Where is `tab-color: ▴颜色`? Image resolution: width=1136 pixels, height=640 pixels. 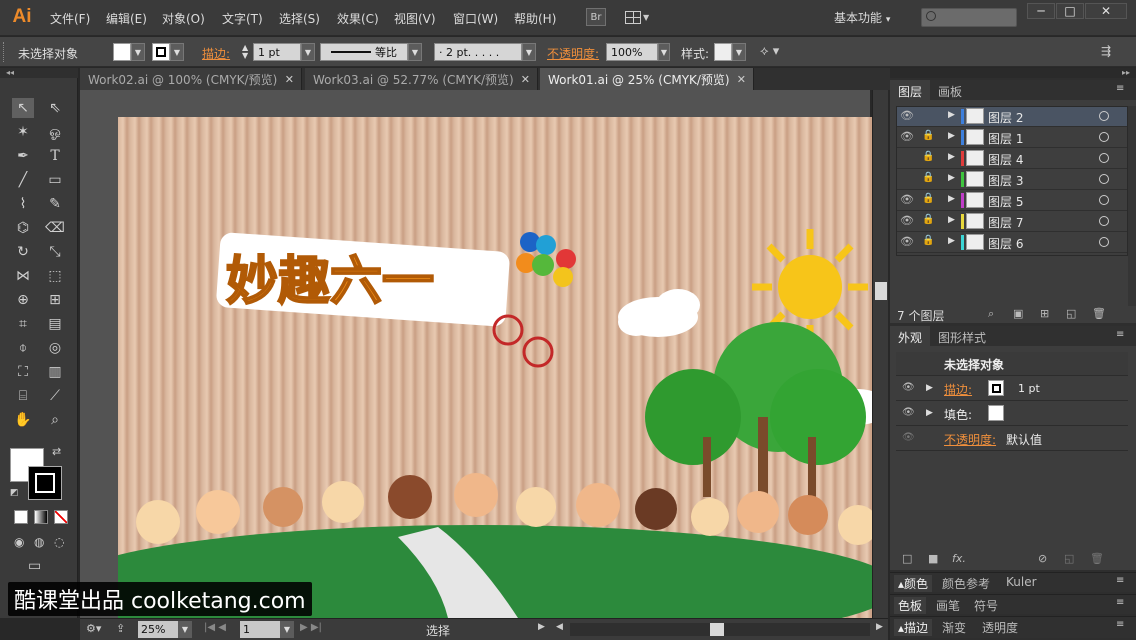 tab-color: ▴颜色 is located at coordinates (913, 583).